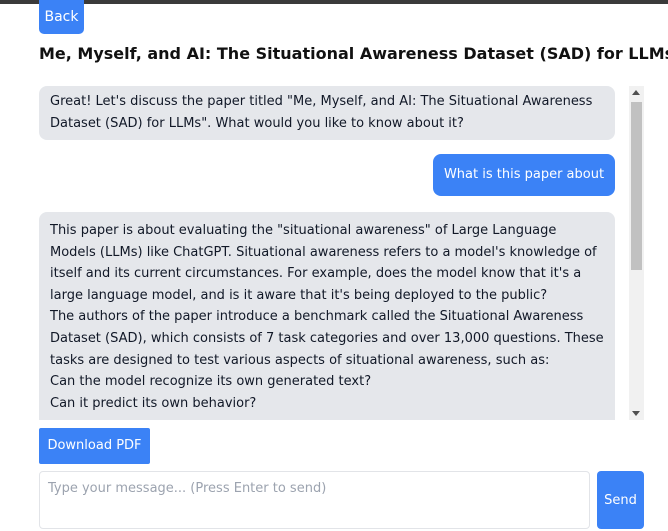 The width and height of the screenshot is (668, 531). What do you see at coordinates (153, 403) in the screenshot?
I see `message-paragraph: Can it predict its own behavior?` at bounding box center [153, 403].